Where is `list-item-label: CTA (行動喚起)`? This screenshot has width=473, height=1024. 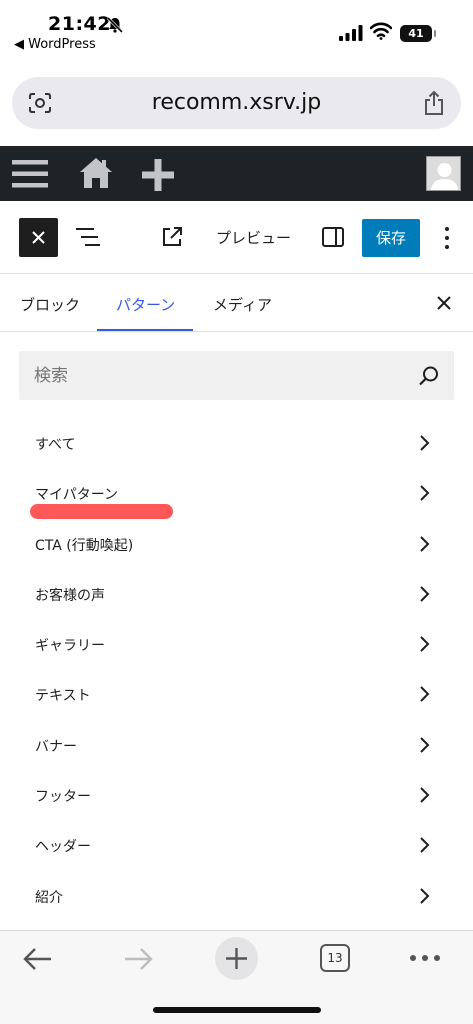 list-item-label: CTA (行動喚起) is located at coordinates (84, 545).